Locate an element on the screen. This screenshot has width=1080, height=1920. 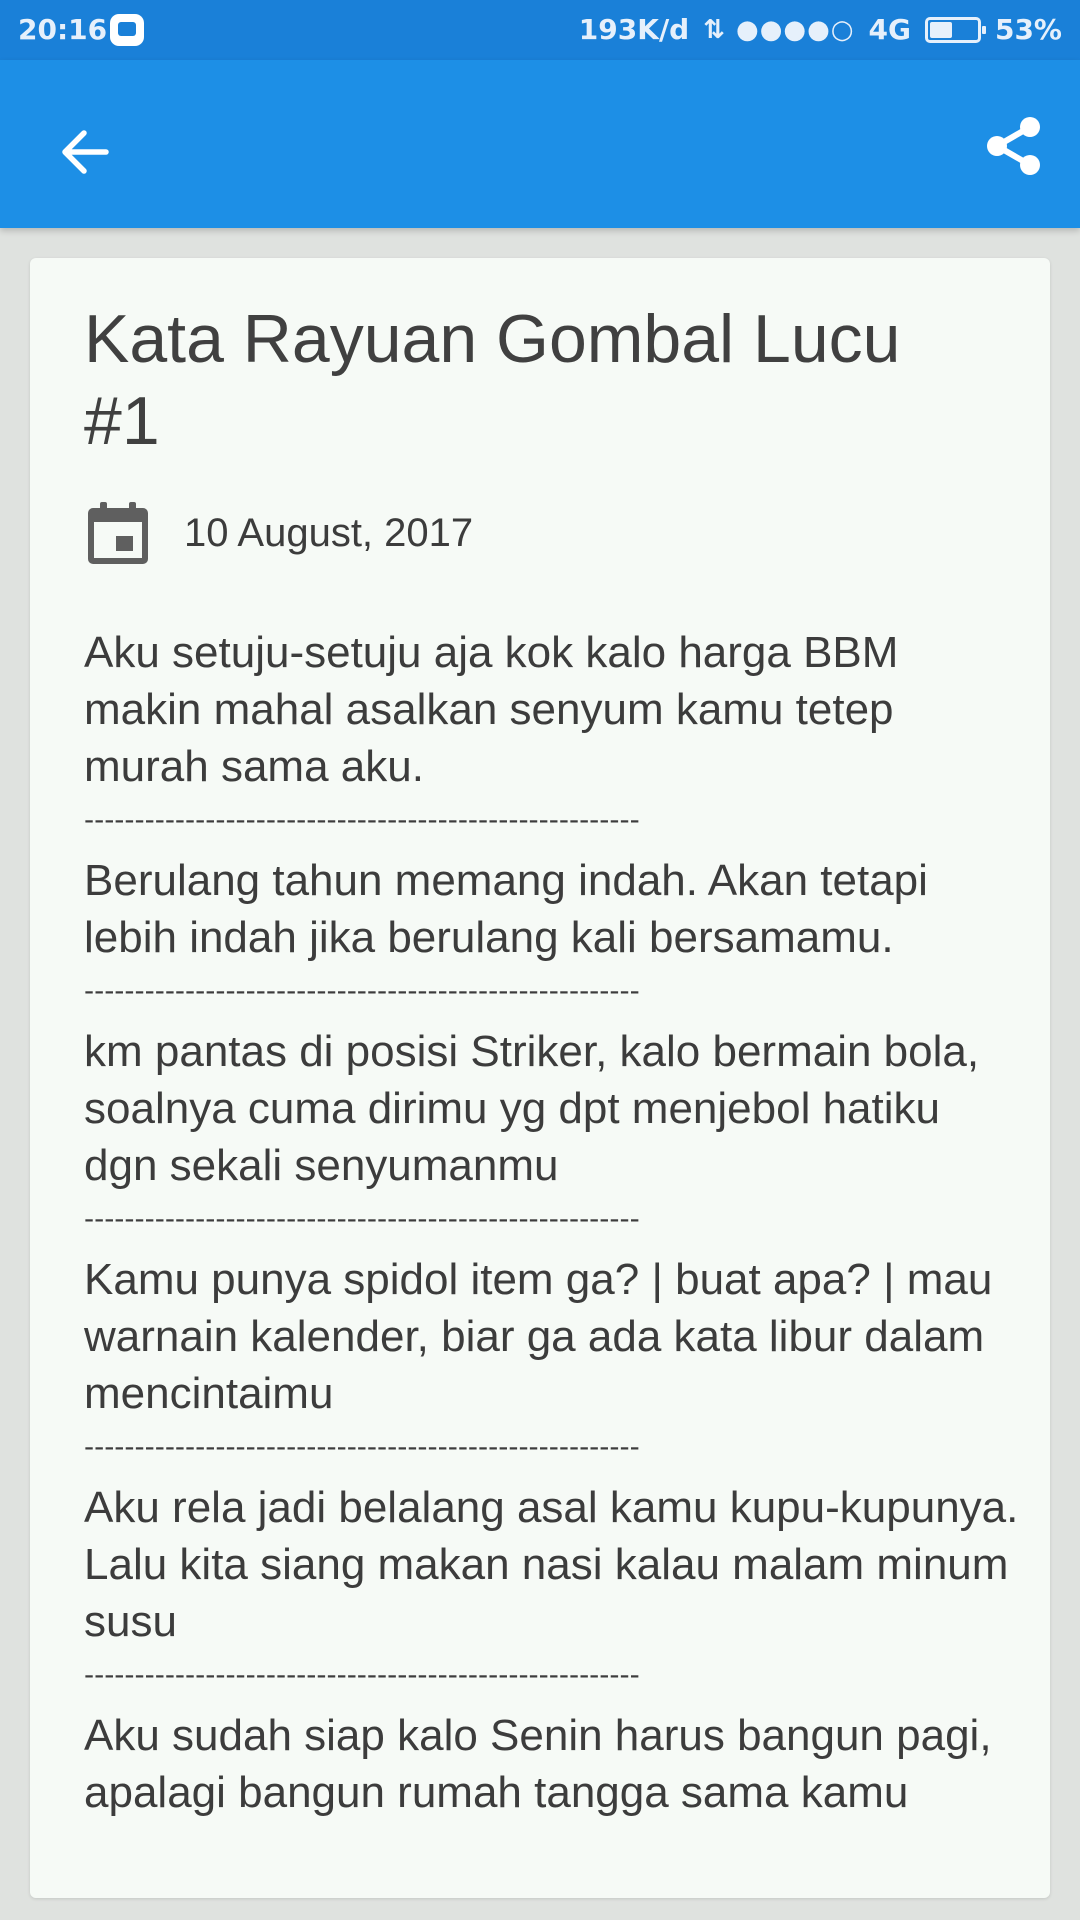
status-bar: 20:16 193K/d ⇅ ●●●●○ 4G 53% is located at coordinates (540, 30).